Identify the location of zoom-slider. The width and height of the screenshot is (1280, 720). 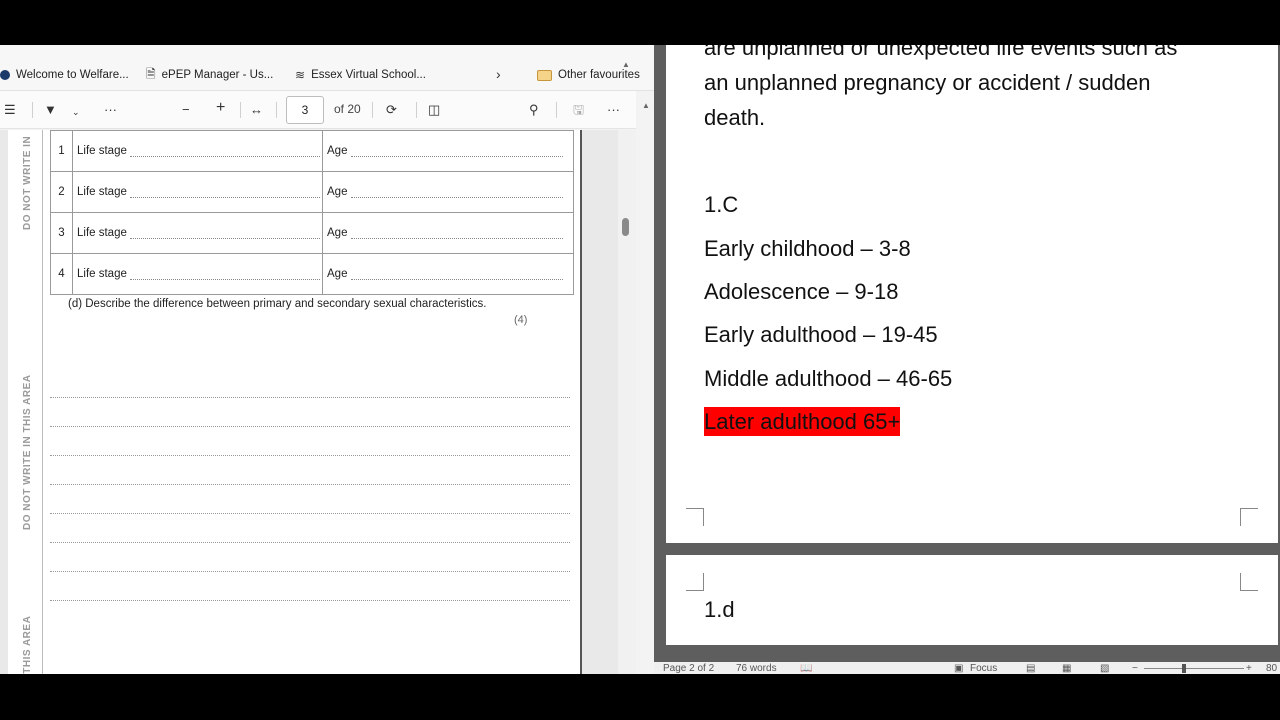
(1194, 668).